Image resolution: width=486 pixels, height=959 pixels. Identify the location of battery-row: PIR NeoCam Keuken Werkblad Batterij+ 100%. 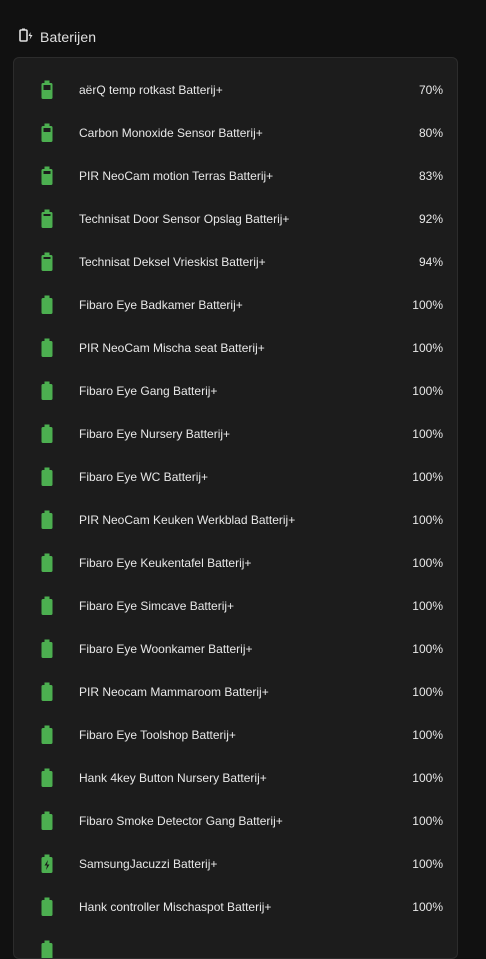
(235, 520).